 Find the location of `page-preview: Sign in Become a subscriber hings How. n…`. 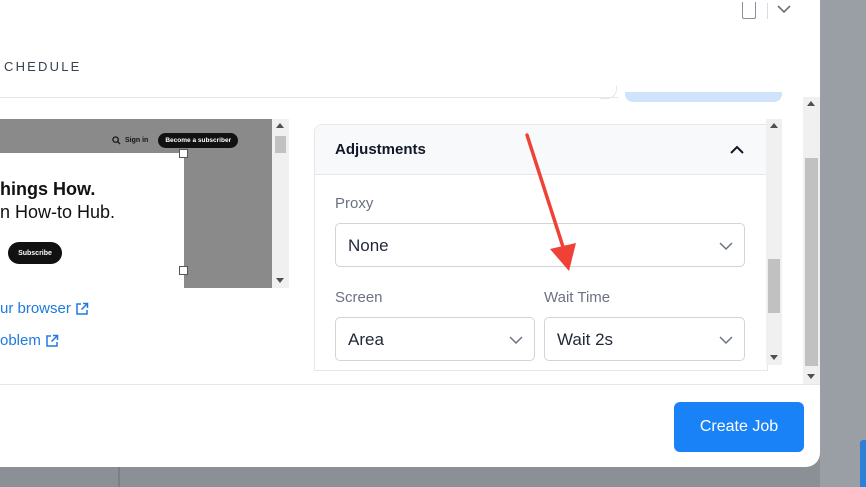

page-preview: Sign in Become a subscriber hings How. n… is located at coordinates (136, 203).